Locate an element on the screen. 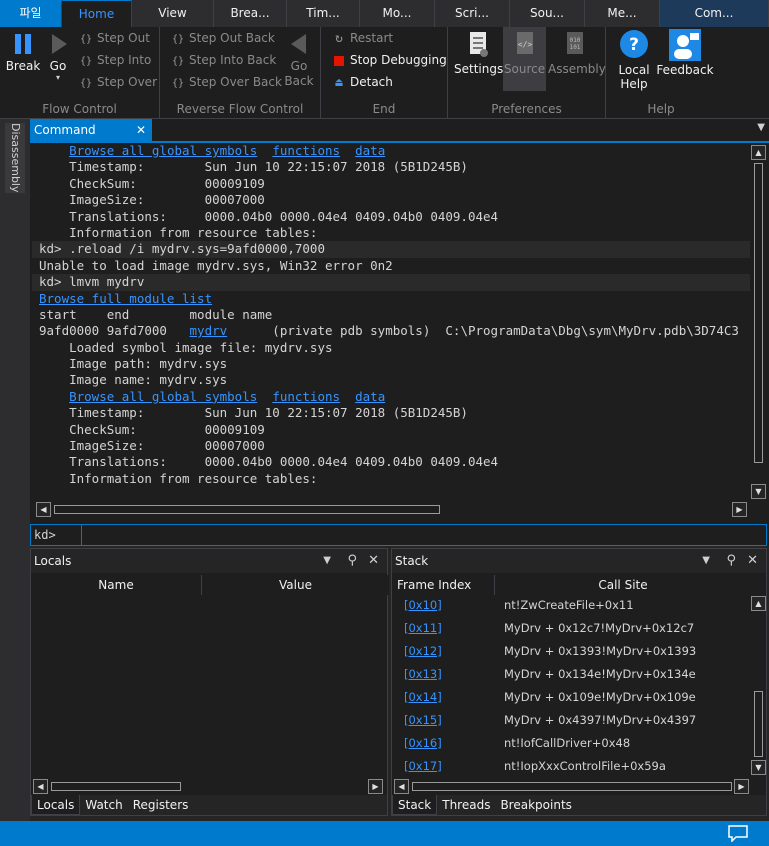  frame-index-link: [0x16] is located at coordinates (423, 743).